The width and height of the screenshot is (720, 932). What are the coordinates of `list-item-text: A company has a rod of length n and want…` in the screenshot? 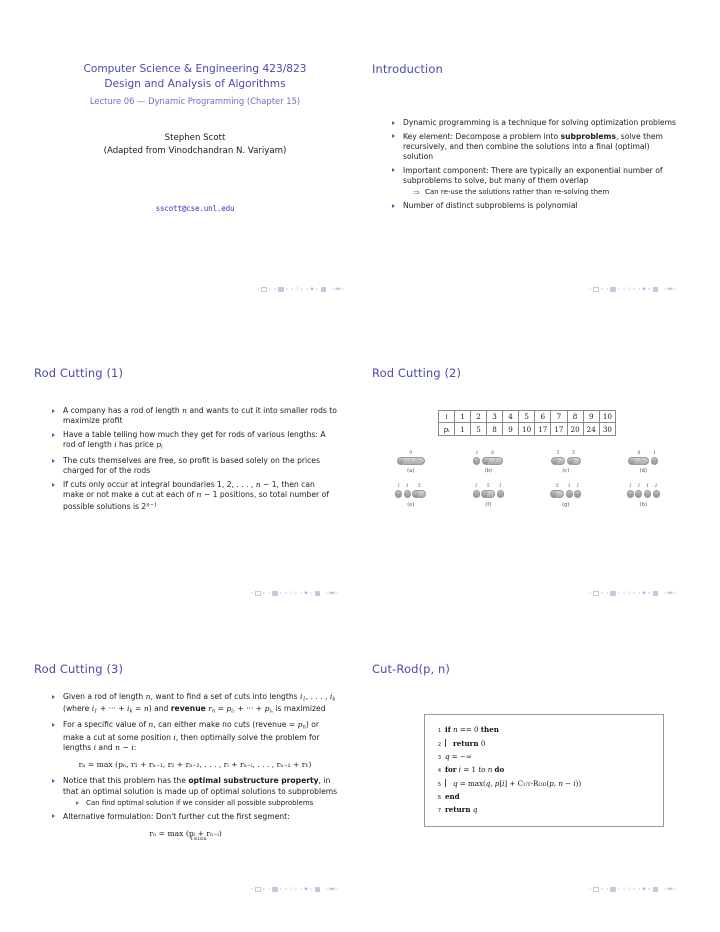 It's located at (200, 416).